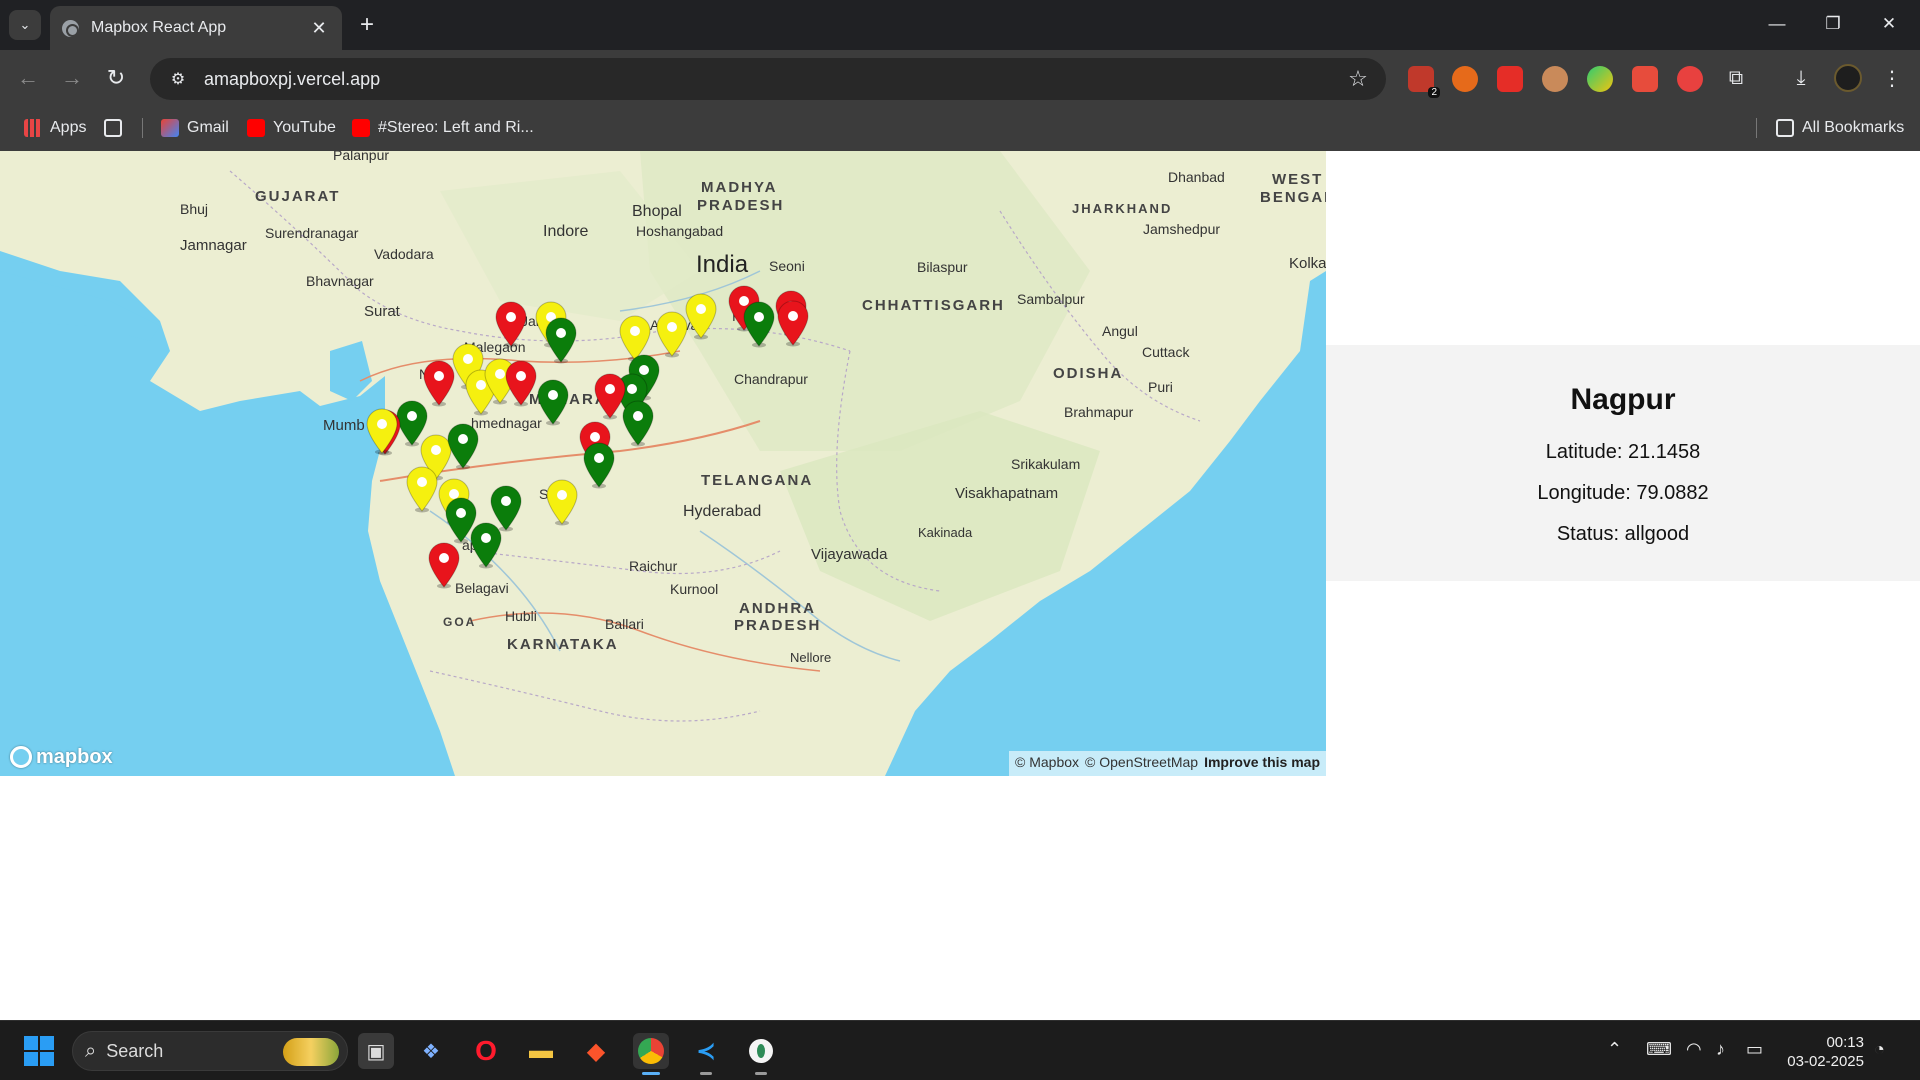 The image size is (1920, 1080). Describe the element at coordinates (159, 27) in the screenshot. I see `tab-title: Mapbox React App` at that location.